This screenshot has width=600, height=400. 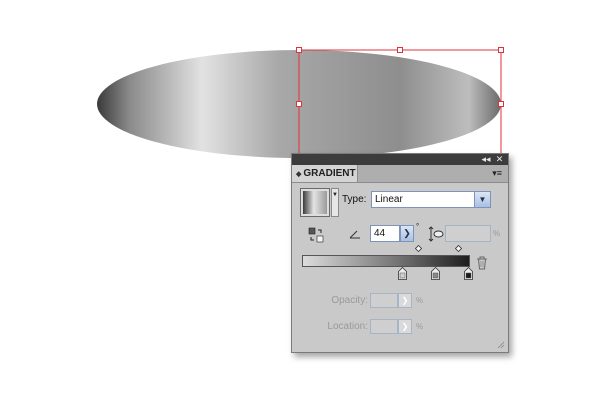 What do you see at coordinates (400, 159) in the screenshot?
I see `panel-title-bar: ◂◂ ✕` at bounding box center [400, 159].